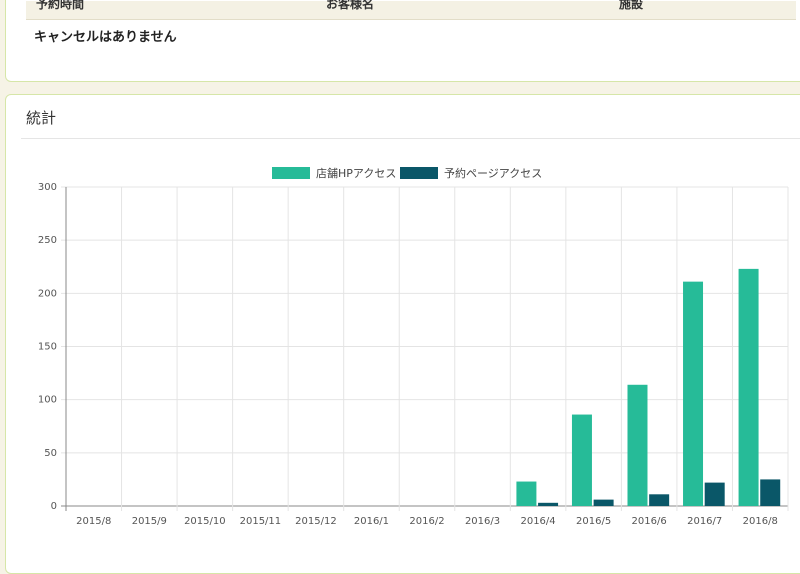 The image size is (800, 574). Describe the element at coordinates (537, 521) in the screenshot. I see `x-tick-label: 2016/4` at that location.